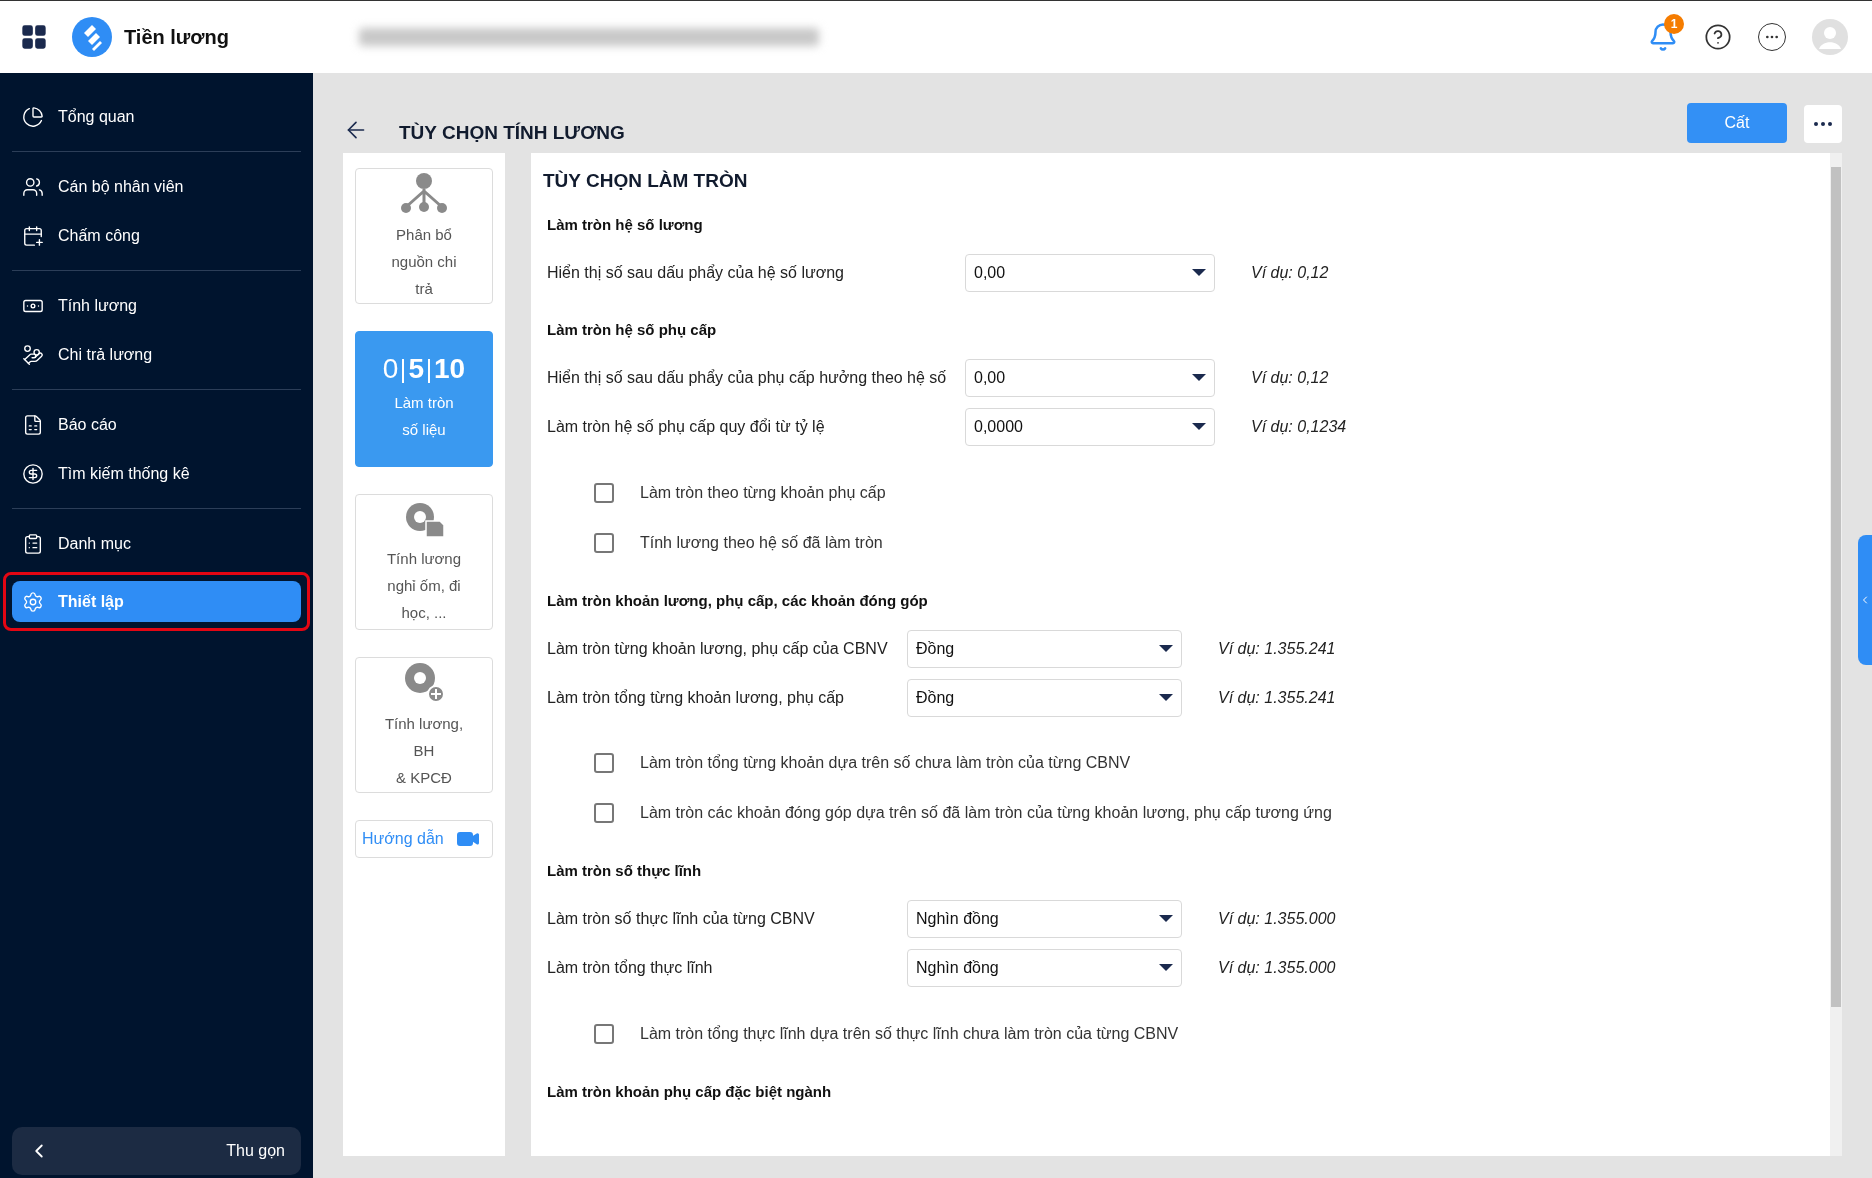  Describe the element at coordinates (424, 725) in the screenshot. I see `option-card: Tính lương, BH & KPCĐ` at that location.